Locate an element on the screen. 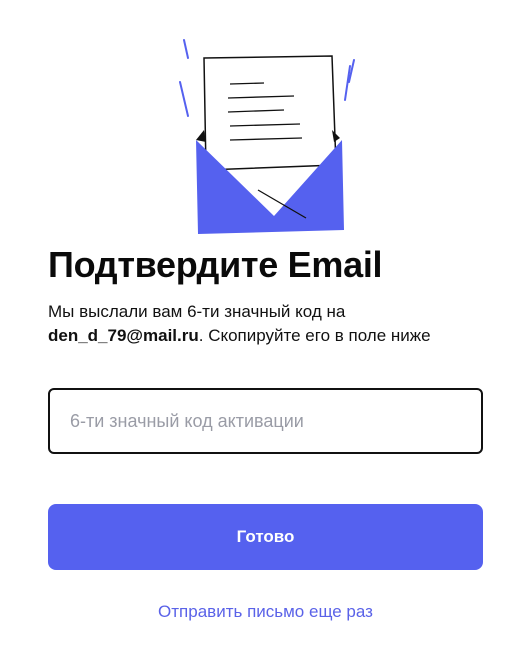 The width and height of the screenshot is (531, 659). page-title: Подтвердите Email is located at coordinates (215, 264).